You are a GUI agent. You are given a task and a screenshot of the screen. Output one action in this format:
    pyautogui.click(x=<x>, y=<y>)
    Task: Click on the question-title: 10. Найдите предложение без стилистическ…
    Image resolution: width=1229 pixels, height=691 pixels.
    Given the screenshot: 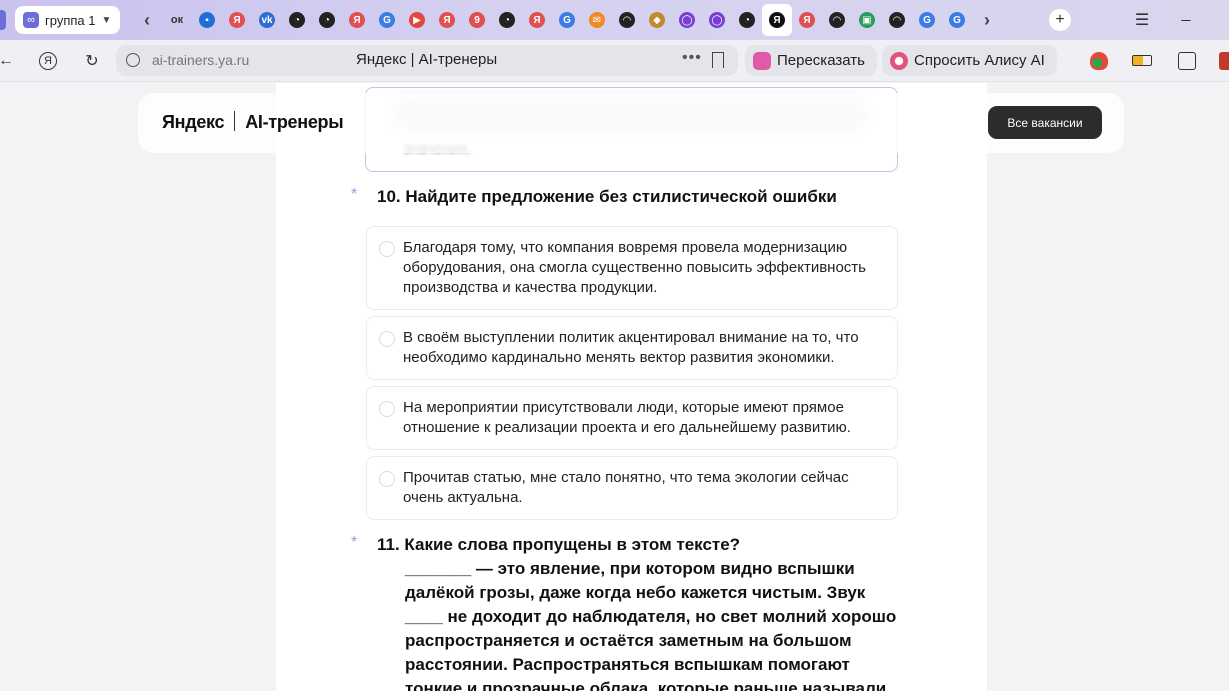 What is the action you would take?
    pyautogui.click(x=607, y=196)
    